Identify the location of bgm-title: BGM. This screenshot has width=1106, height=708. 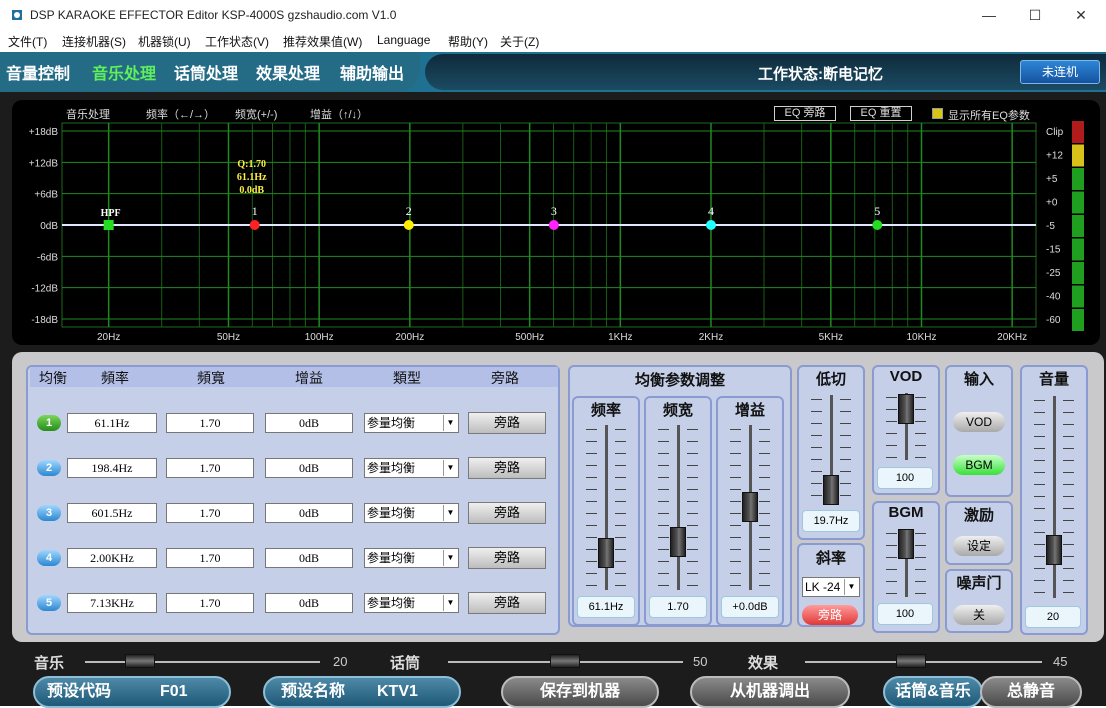
(906, 512).